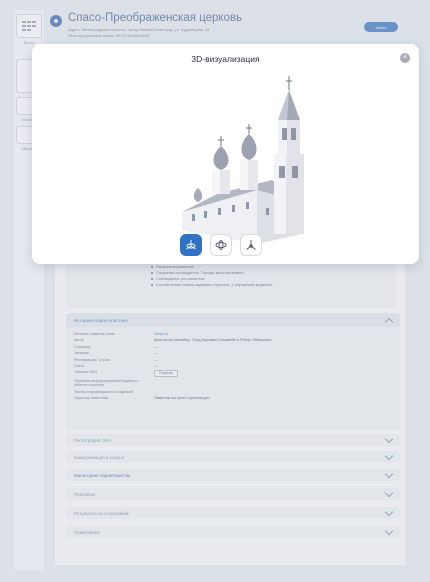 Image resolution: width=430 pixels, height=582 pixels. I want to click on orbit-view-icon, so click(221, 245).